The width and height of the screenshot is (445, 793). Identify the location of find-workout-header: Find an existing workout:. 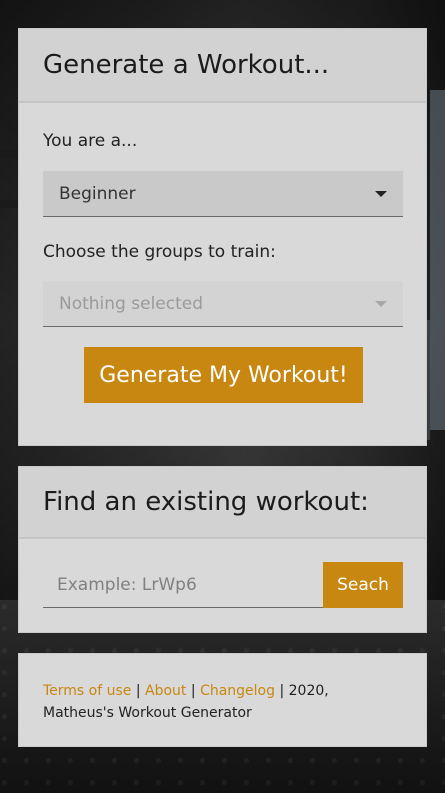
(222, 503).